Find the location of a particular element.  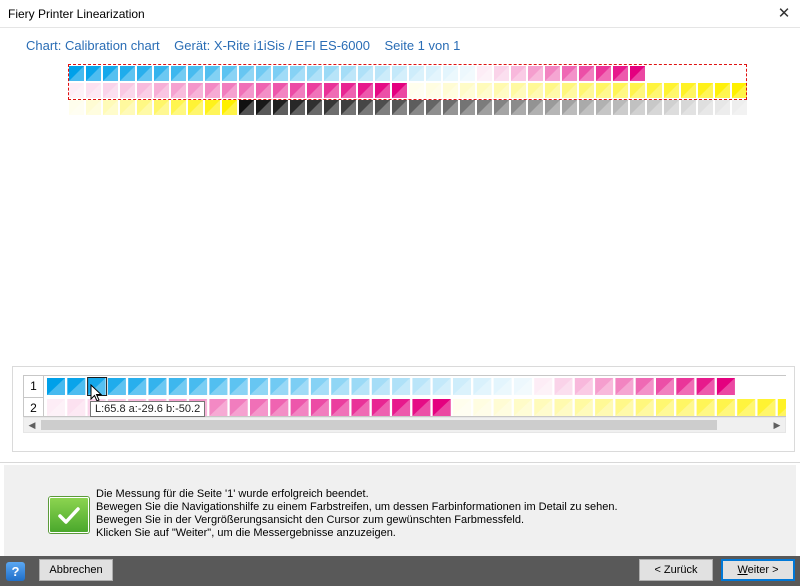

overview-patch-r1-c21 is located at coordinates (416, 73).